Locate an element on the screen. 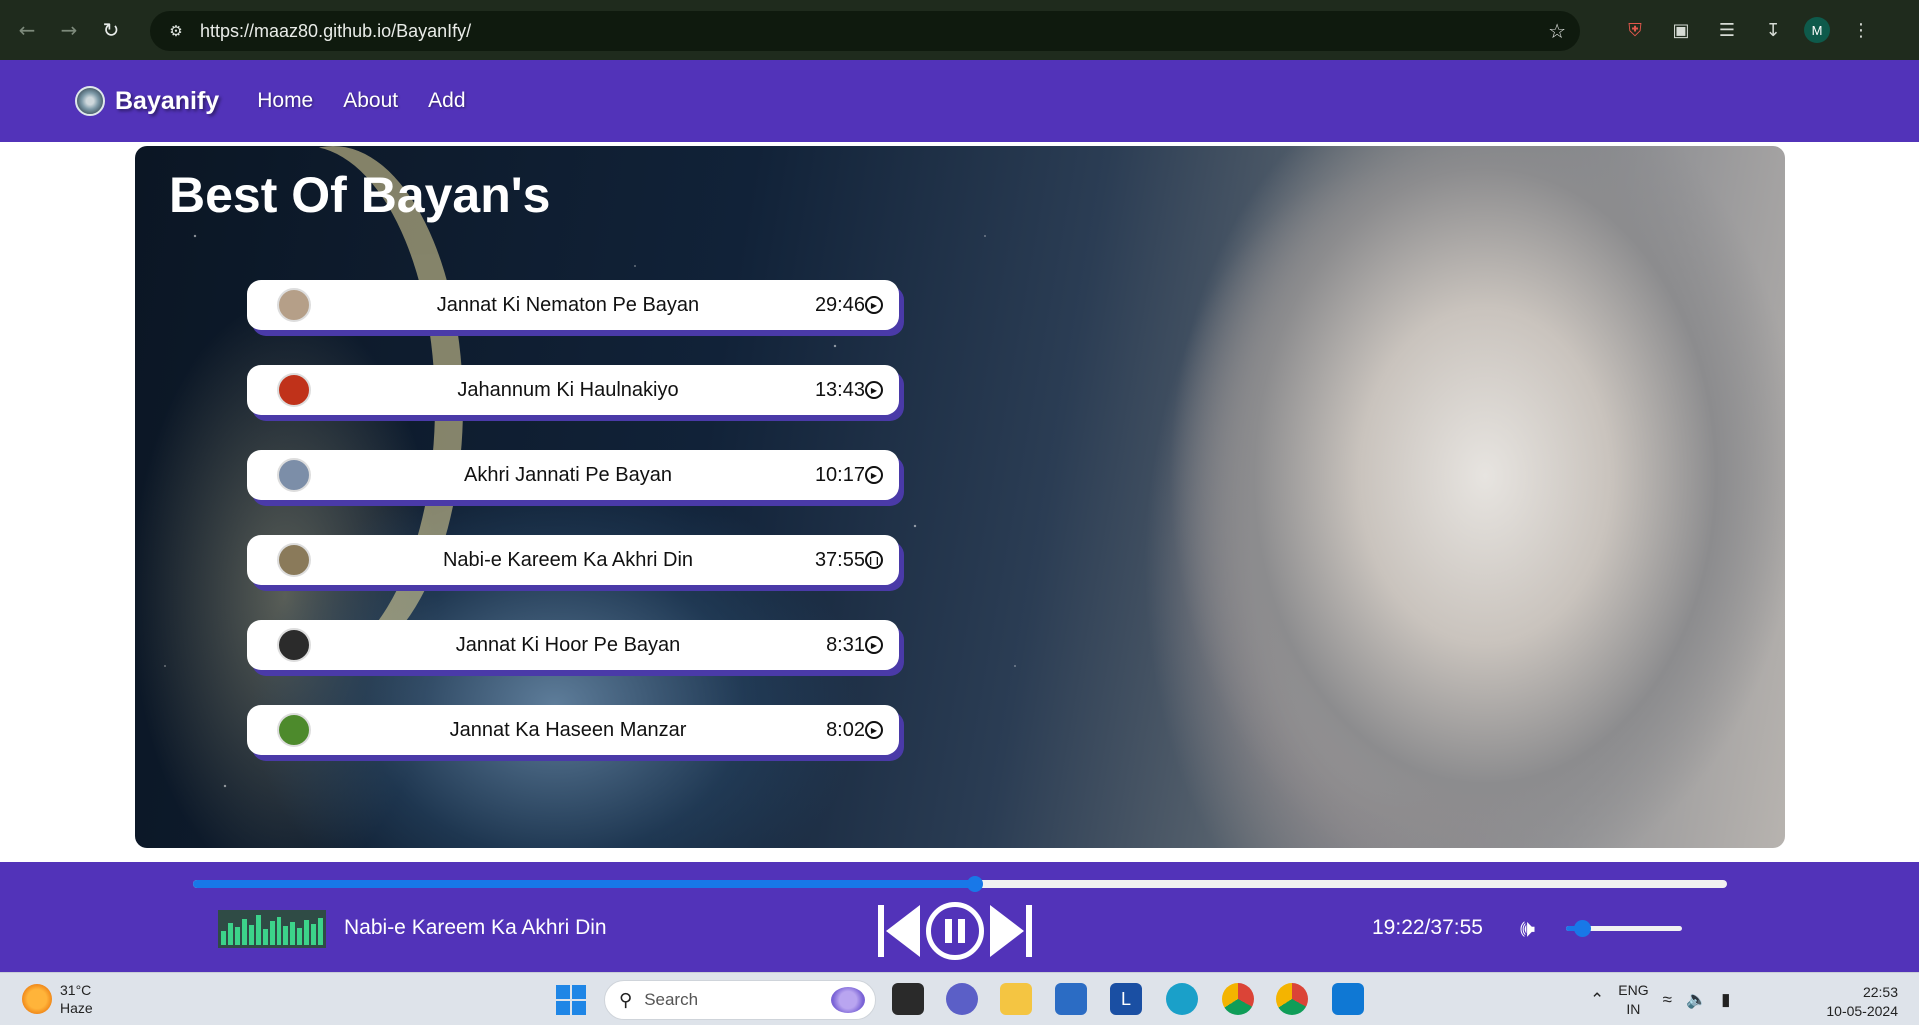 The height and width of the screenshot is (1025, 1919). edge-icon is located at coordinates (1182, 999).